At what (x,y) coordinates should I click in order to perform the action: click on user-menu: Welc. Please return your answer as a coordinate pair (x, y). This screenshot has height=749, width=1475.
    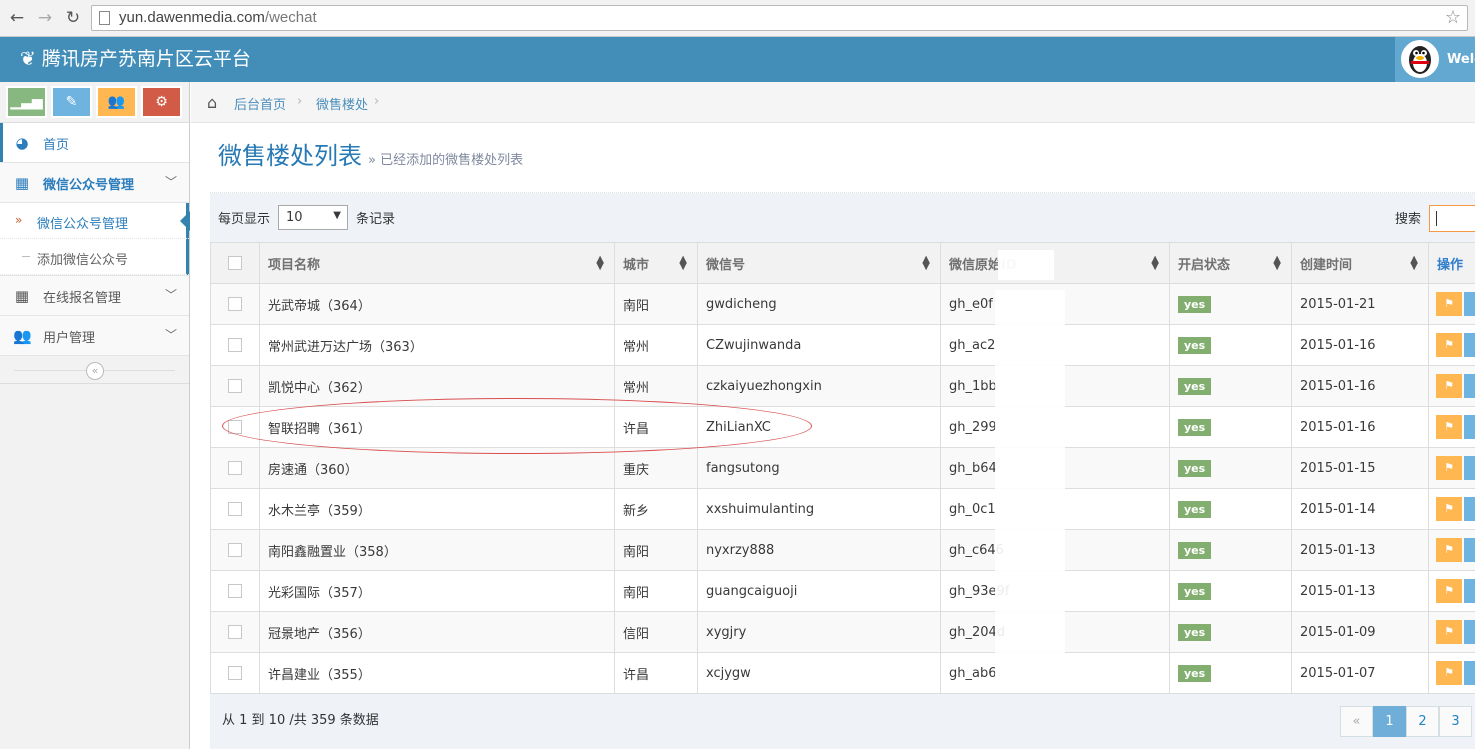
    Looking at the image, I should click on (1435, 59).